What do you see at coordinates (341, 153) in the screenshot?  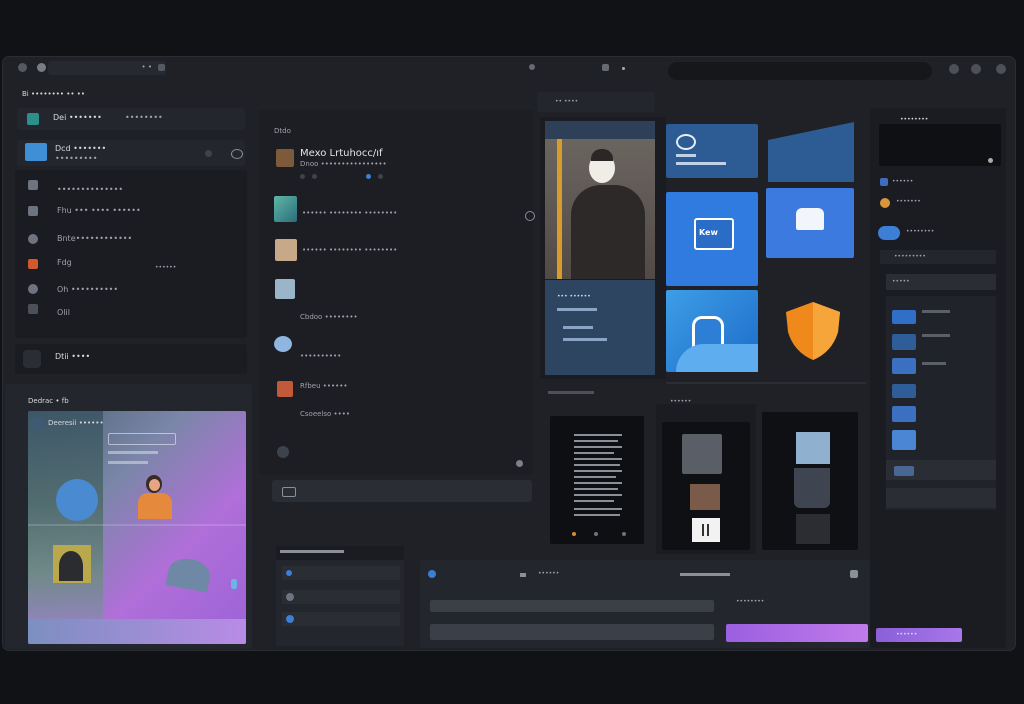 I see `post-title: Mexo Lrtuhocc/ıf` at bounding box center [341, 153].